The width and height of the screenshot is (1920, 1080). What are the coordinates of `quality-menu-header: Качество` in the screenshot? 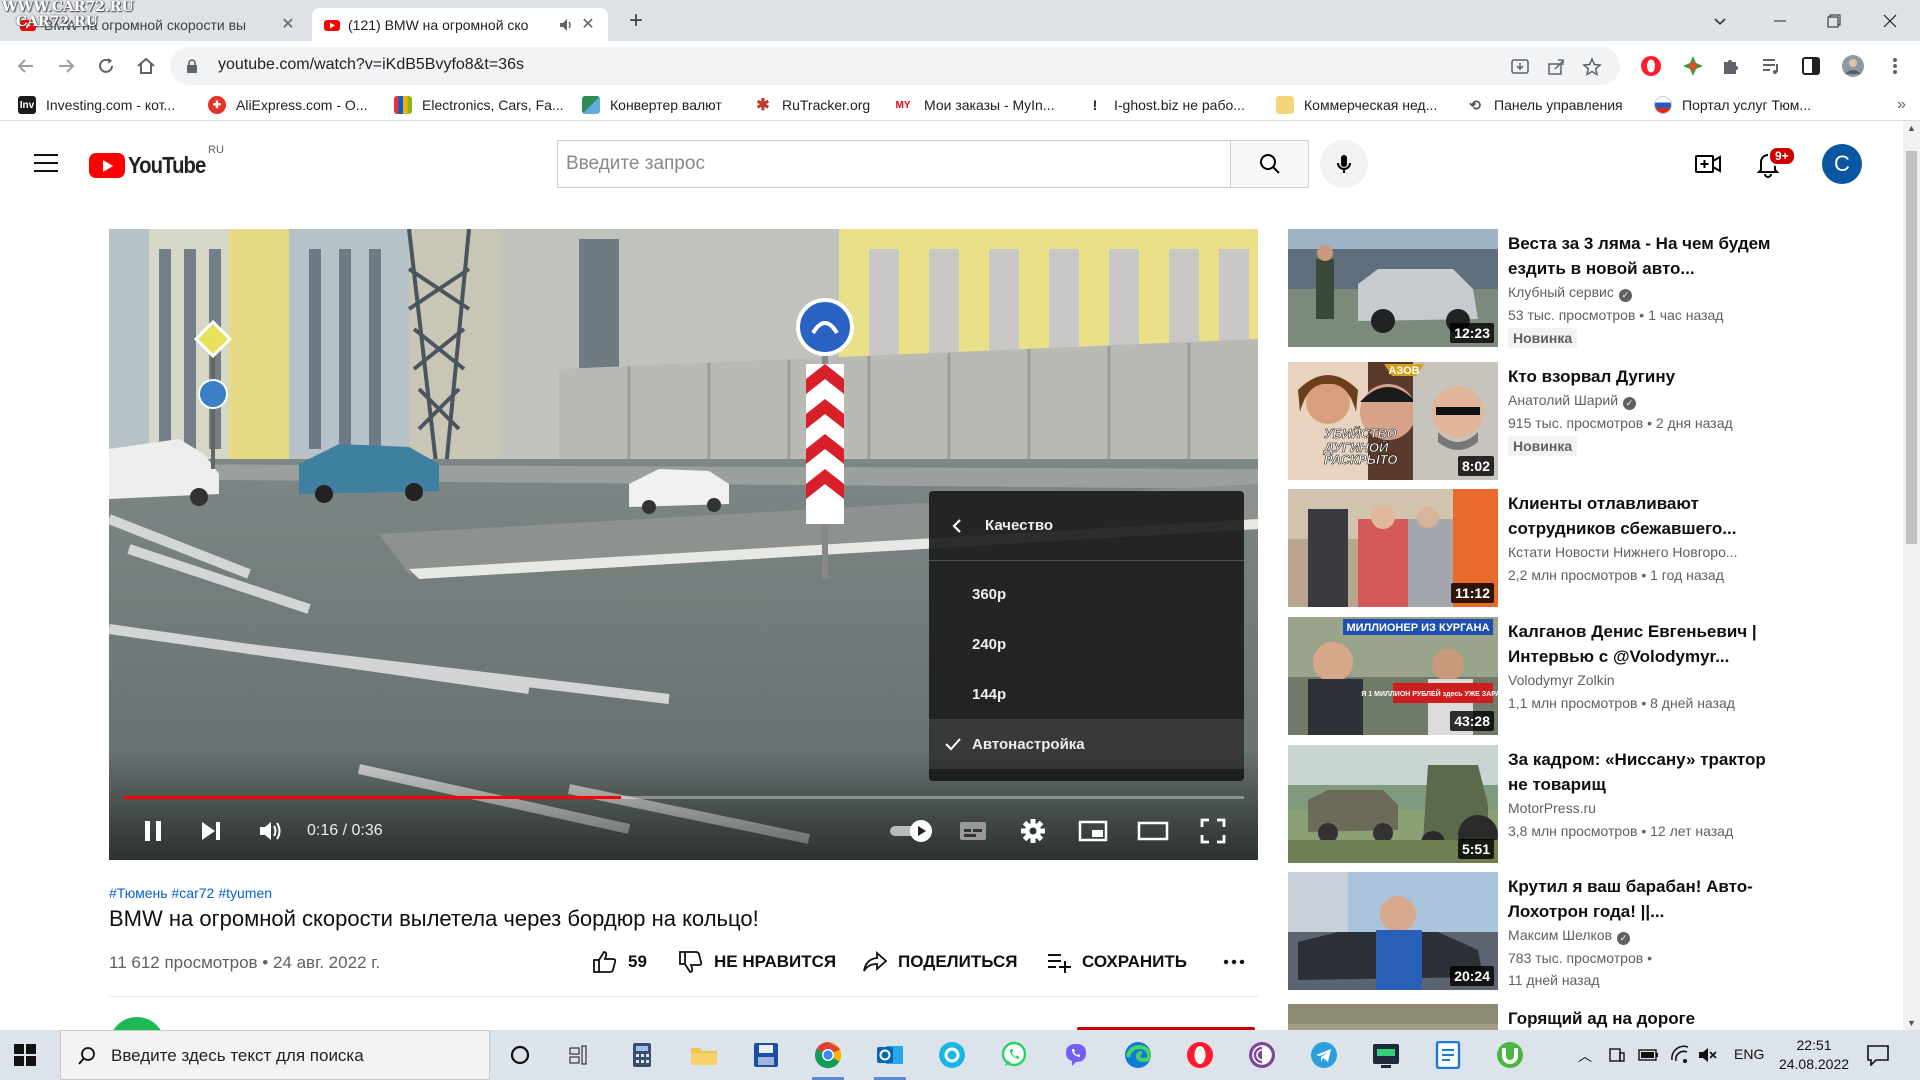 It's located at (1086, 526).